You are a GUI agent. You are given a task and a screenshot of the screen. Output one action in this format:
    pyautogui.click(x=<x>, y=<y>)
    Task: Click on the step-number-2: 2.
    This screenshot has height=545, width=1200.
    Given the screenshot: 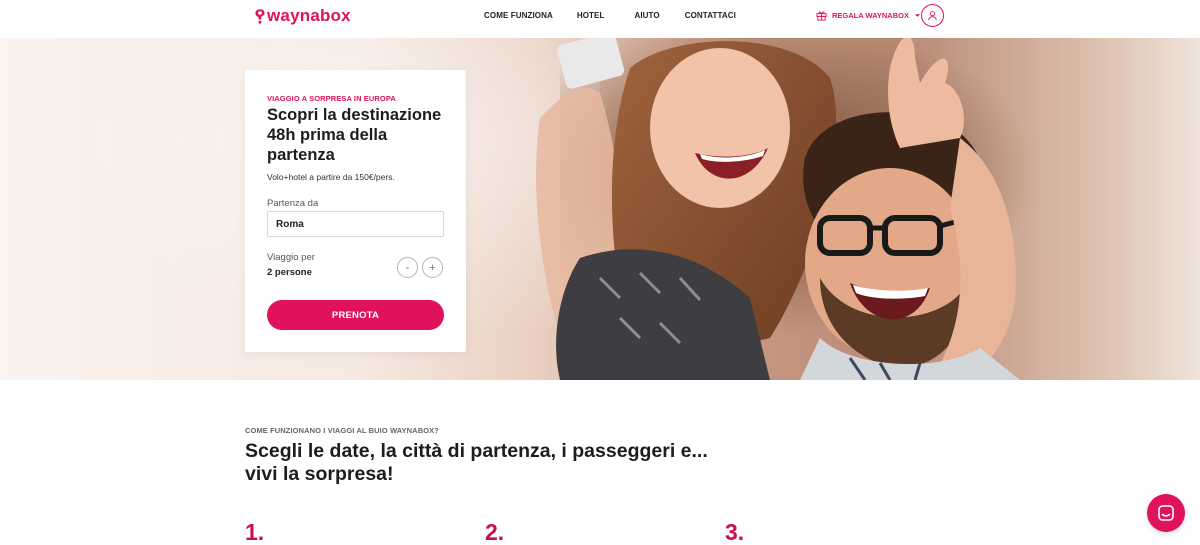 What is the action you would take?
    pyautogui.click(x=495, y=532)
    